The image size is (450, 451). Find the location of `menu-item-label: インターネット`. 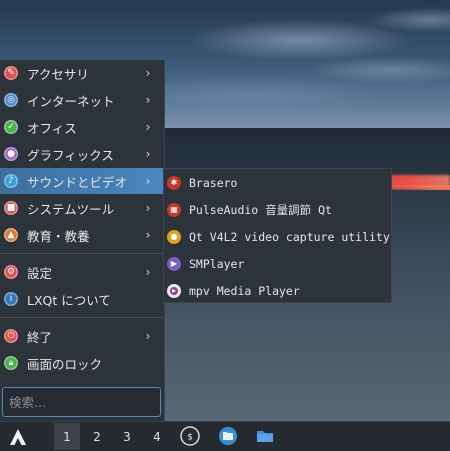

menu-item-label: インターネット is located at coordinates (71, 101).